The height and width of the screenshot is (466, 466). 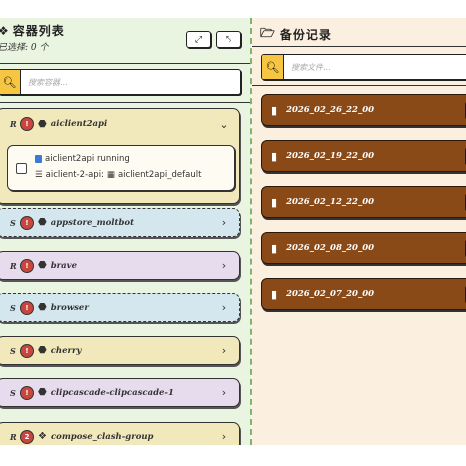 What do you see at coordinates (330, 156) in the screenshot?
I see `backup-folder-name: 2026_02_19_22_00` at bounding box center [330, 156].